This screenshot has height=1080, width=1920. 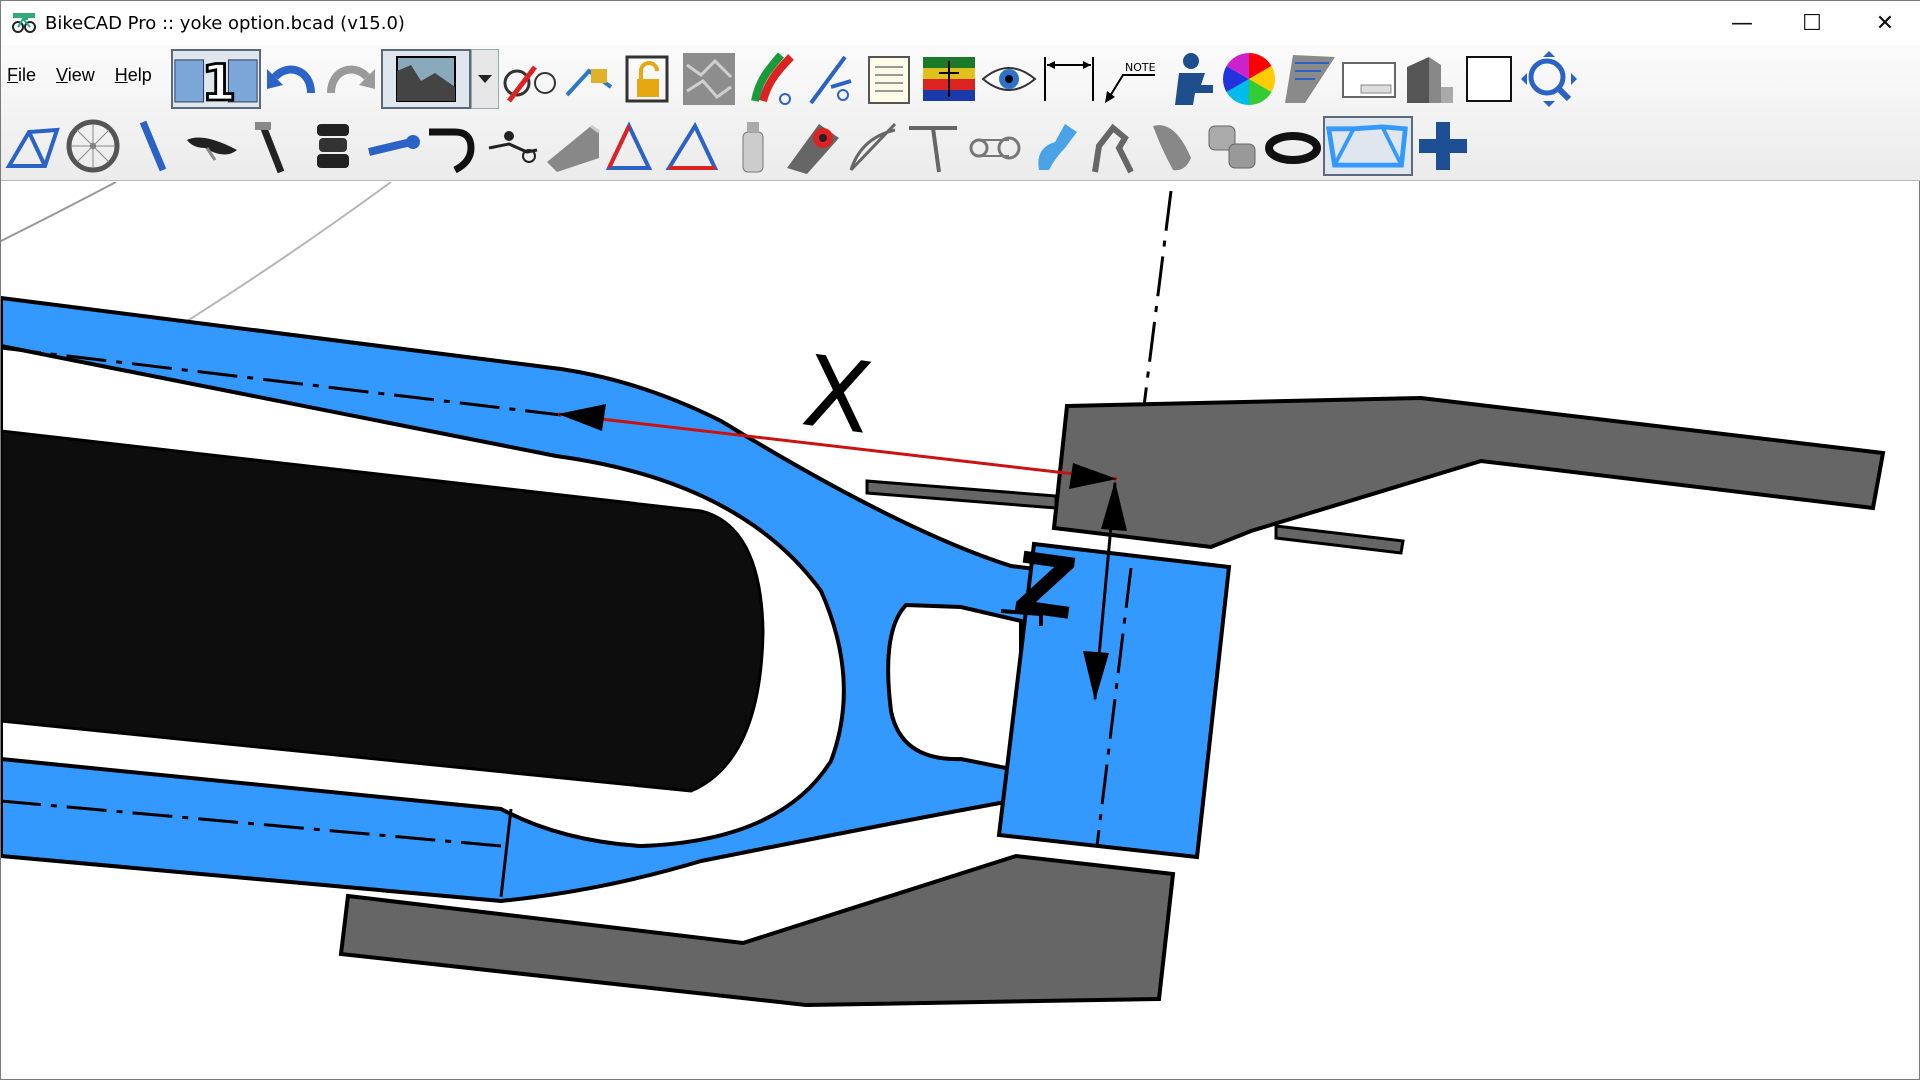 What do you see at coordinates (121, 75) in the screenshot?
I see `menu-help-mnemonic: H` at bounding box center [121, 75].